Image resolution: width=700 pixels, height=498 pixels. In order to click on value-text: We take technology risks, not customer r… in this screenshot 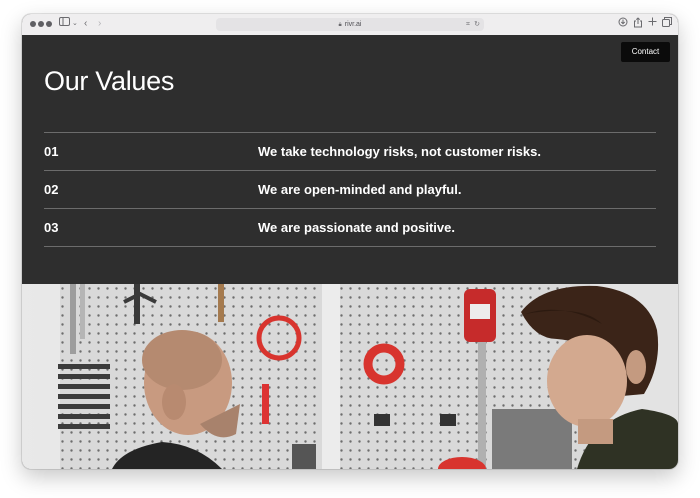, I will do `click(399, 151)`.